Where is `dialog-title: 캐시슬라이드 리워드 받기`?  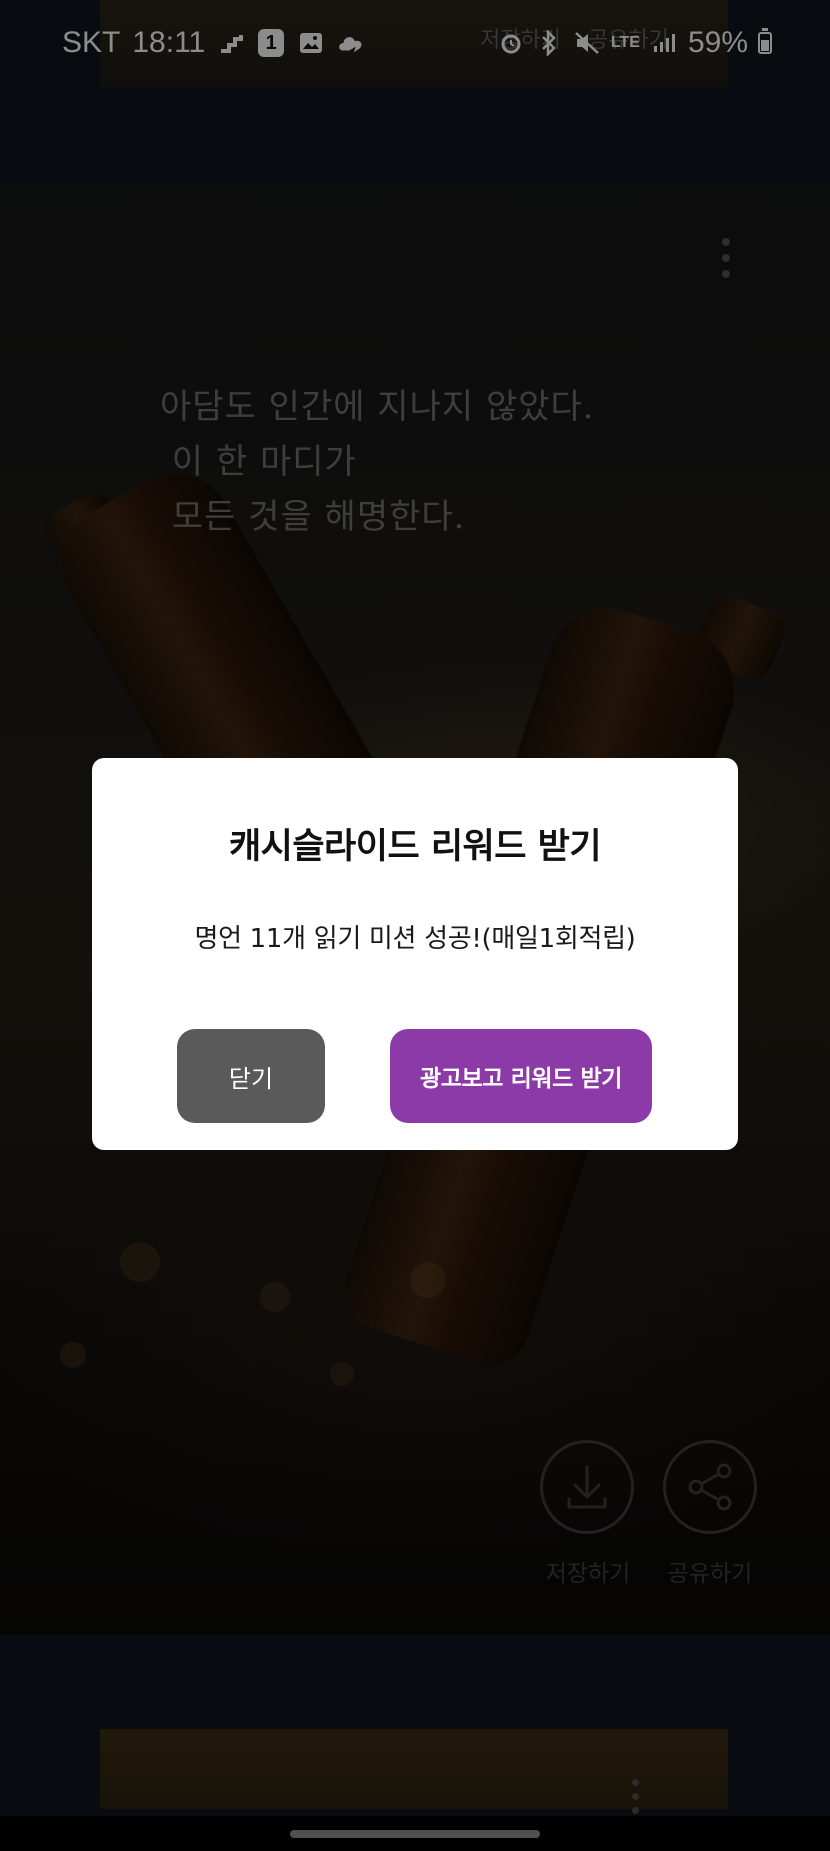 dialog-title: 캐시슬라이드 리워드 받기 is located at coordinates (415, 847).